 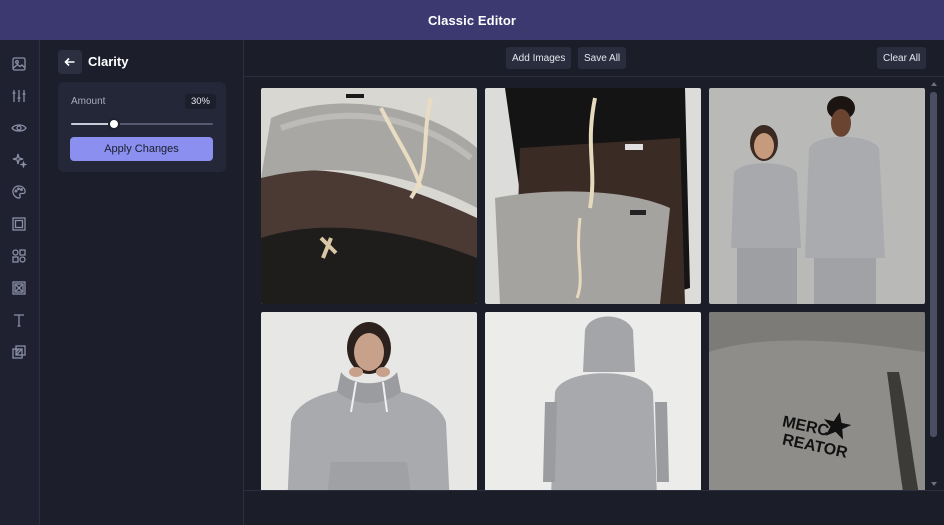 I want to click on back-button, so click(x=70, y=62).